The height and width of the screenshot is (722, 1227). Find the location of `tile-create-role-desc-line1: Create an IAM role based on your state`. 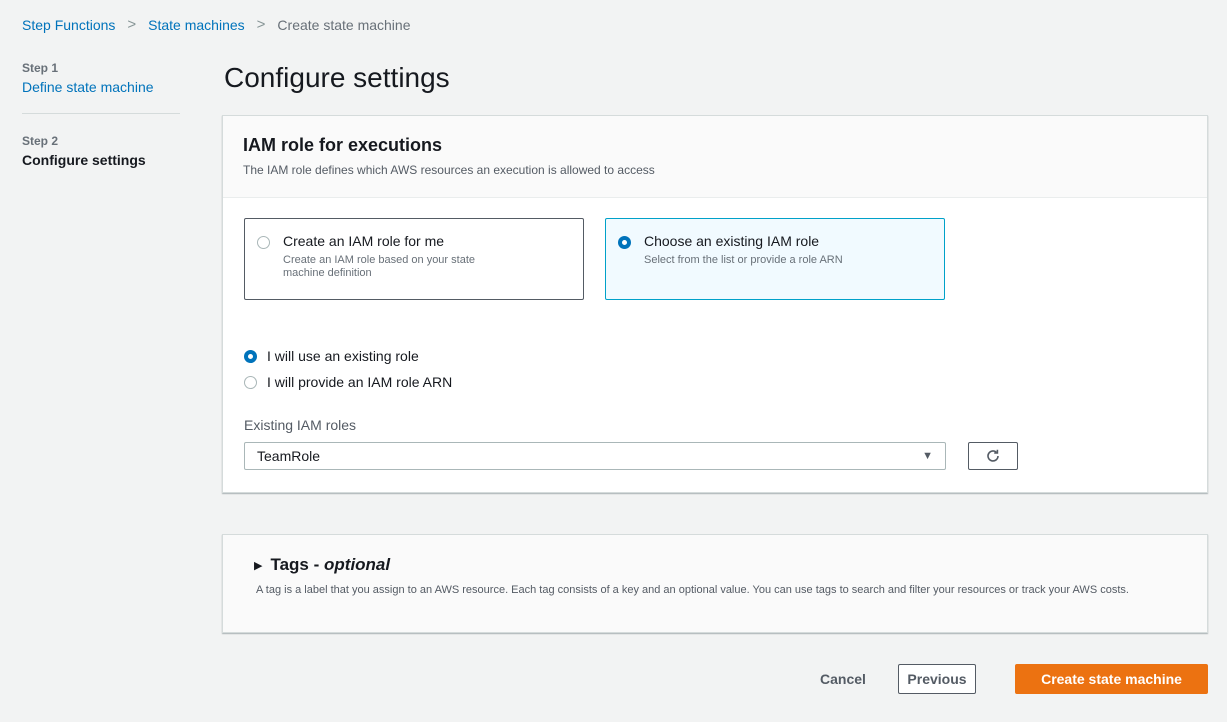

tile-create-role-desc-line1: Create an IAM role based on your state is located at coordinates (379, 260).